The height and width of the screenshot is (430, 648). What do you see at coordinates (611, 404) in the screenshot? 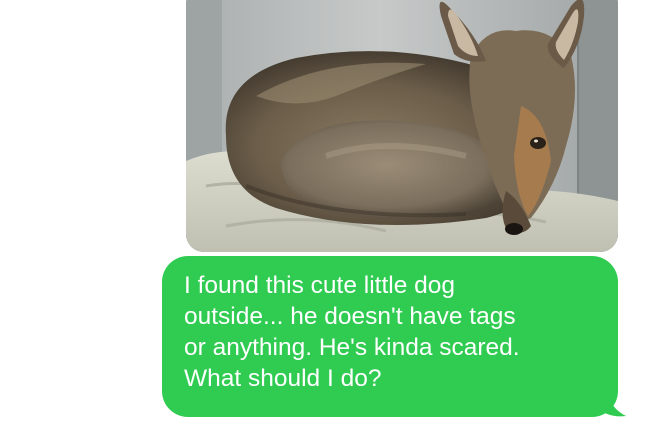
I see `bubble-tail` at bounding box center [611, 404].